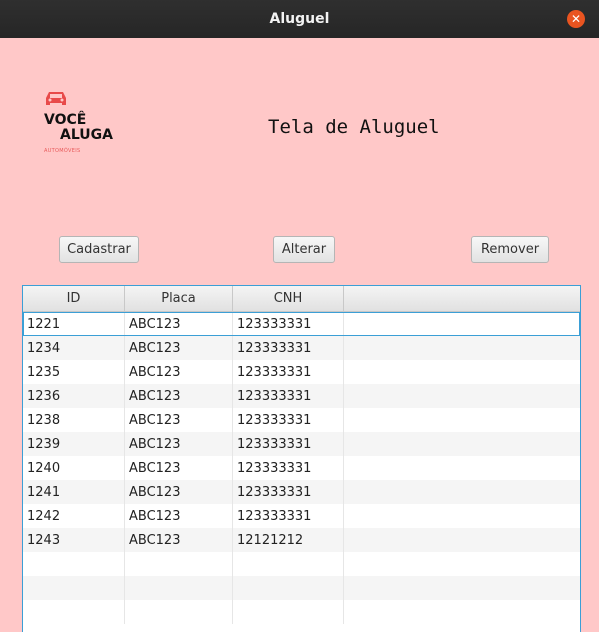  I want to click on column-header-cnh: CNH, so click(288, 298).